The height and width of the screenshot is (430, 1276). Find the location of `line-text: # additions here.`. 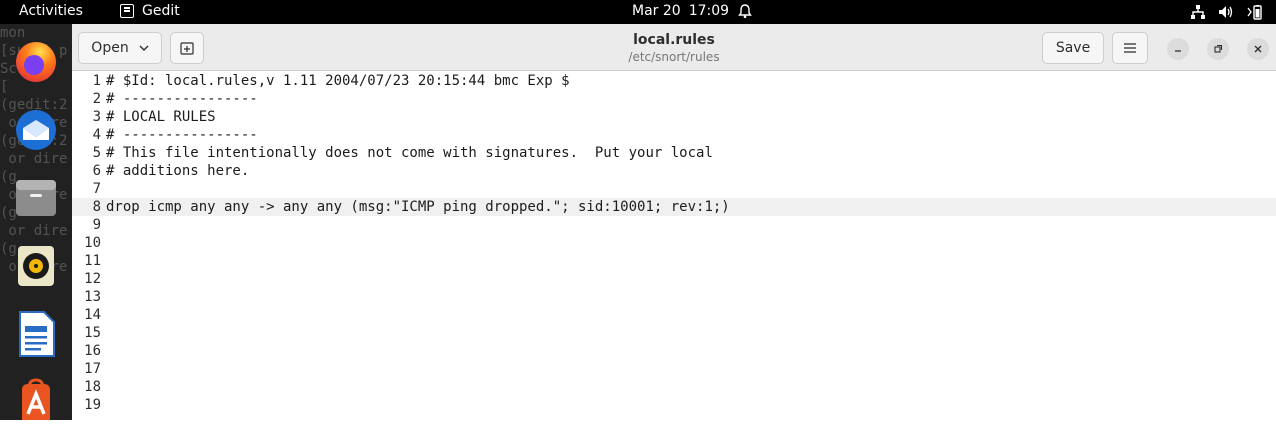

line-text: # additions here. is located at coordinates (177, 171).